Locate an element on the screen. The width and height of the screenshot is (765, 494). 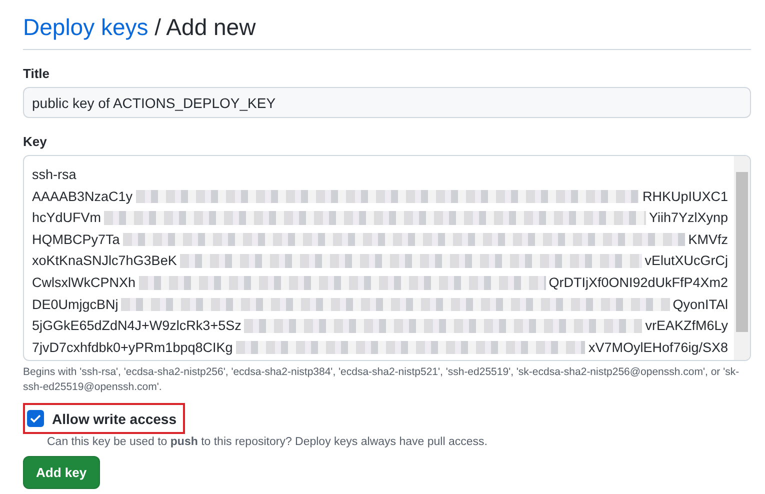
checkbox is located at coordinates (35, 418).